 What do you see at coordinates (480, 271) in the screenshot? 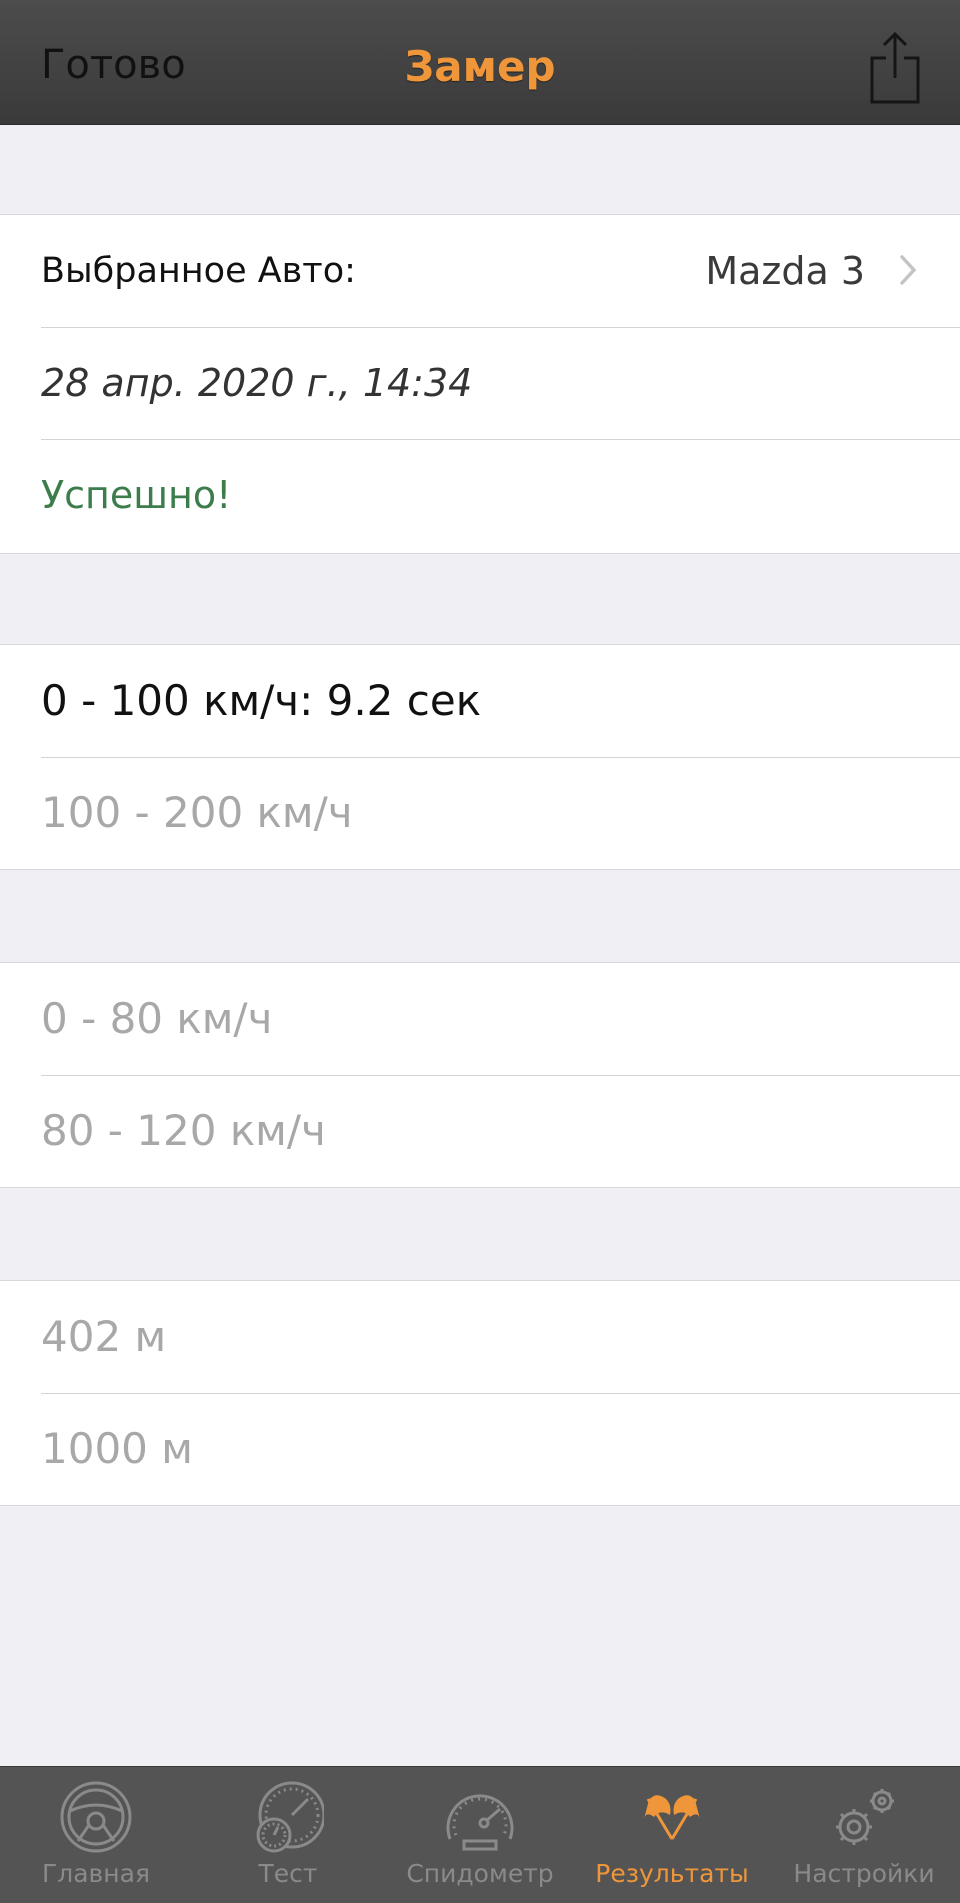
I see `selected-car-row: Выбранное Авто: Mazda 3` at bounding box center [480, 271].